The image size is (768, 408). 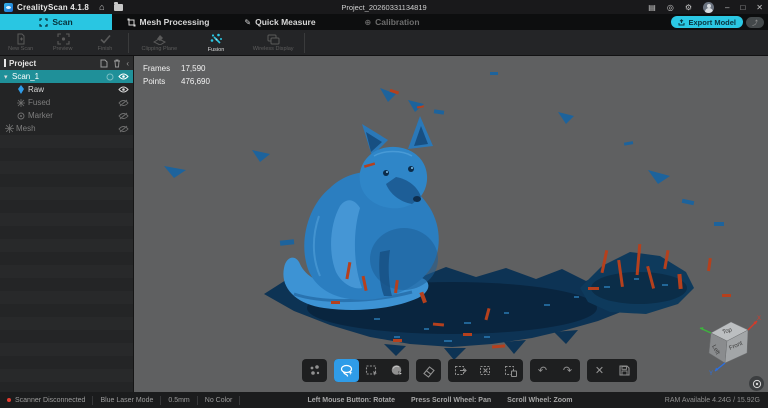 I want to click on new-scan-button: New Scan, so click(x=21, y=43).